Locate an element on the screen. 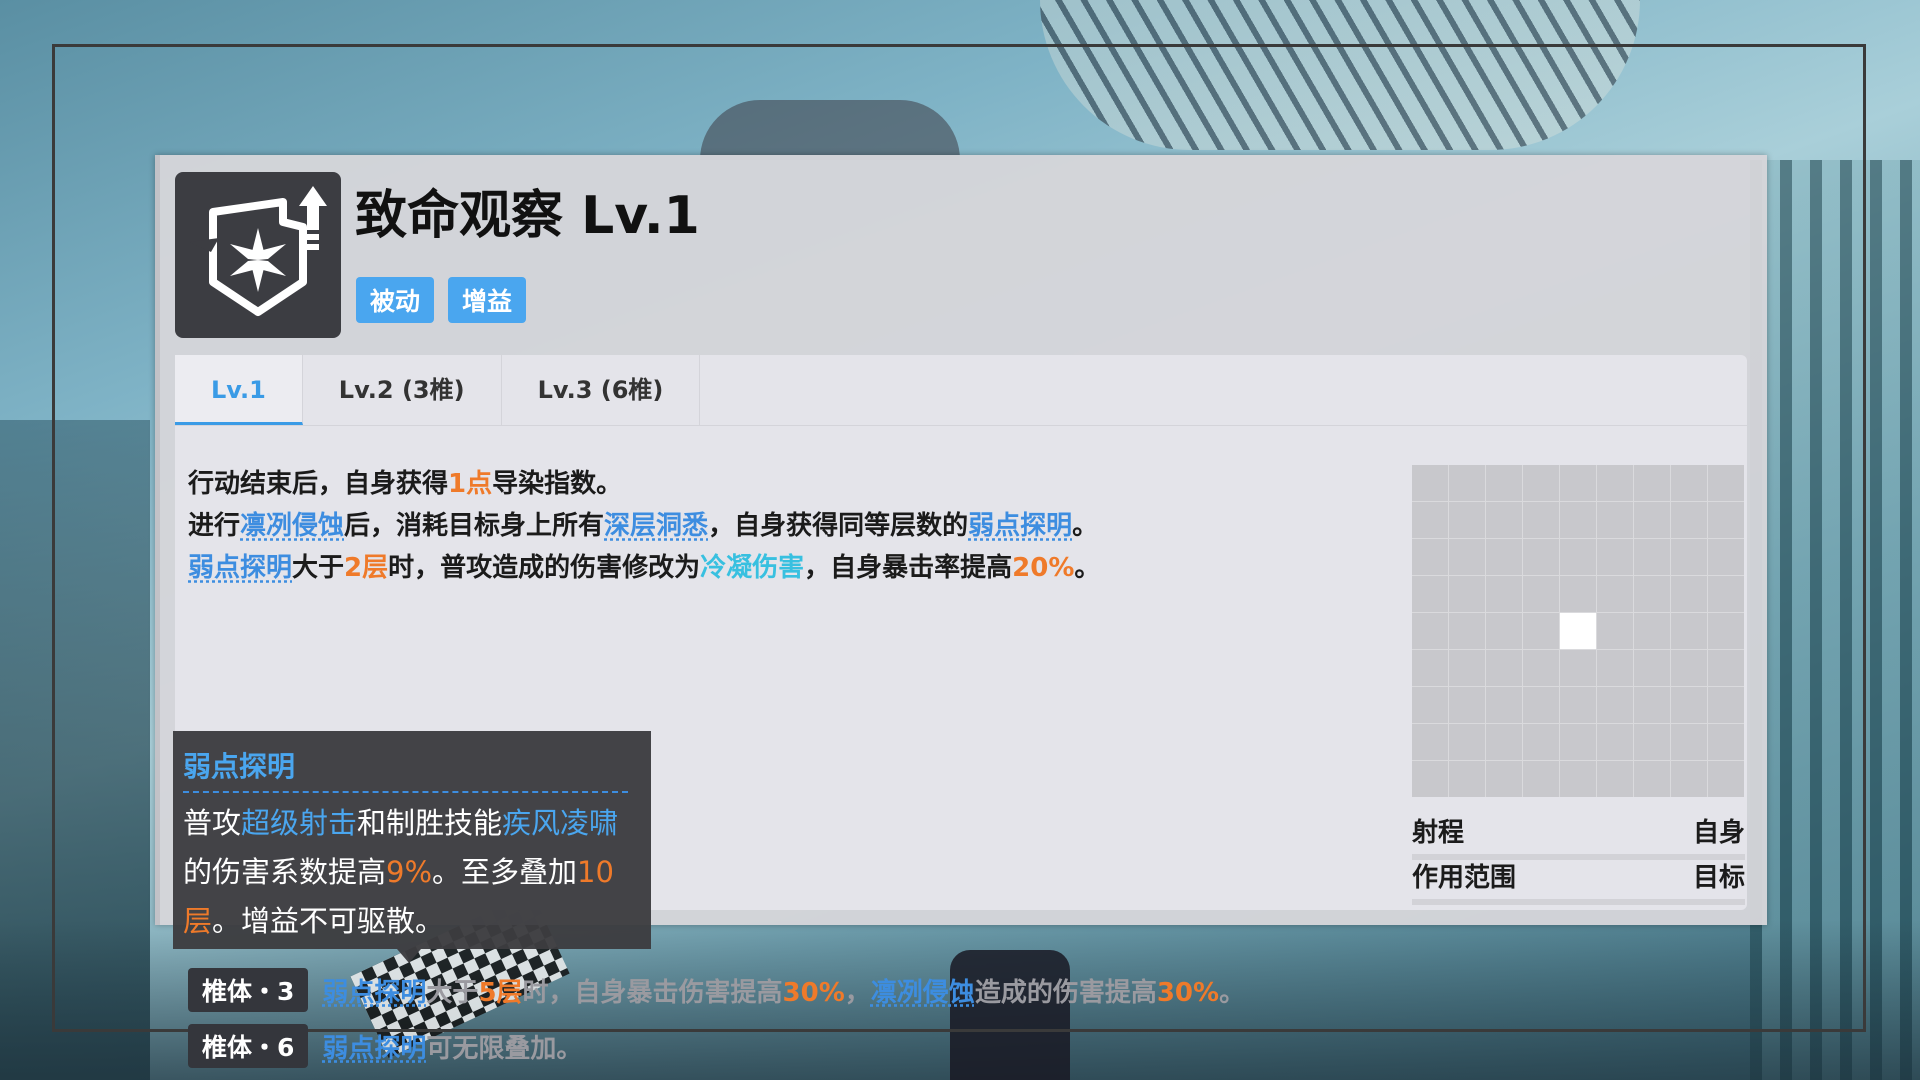 The width and height of the screenshot is (1920, 1080). keyword-link: 深层洞悉 is located at coordinates (656, 526).